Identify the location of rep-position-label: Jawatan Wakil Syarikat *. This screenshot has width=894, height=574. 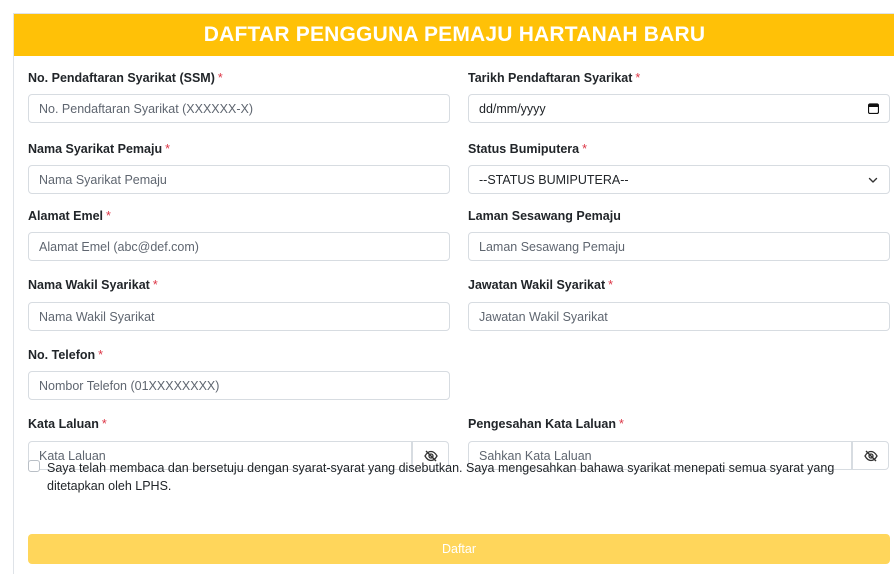
(540, 285).